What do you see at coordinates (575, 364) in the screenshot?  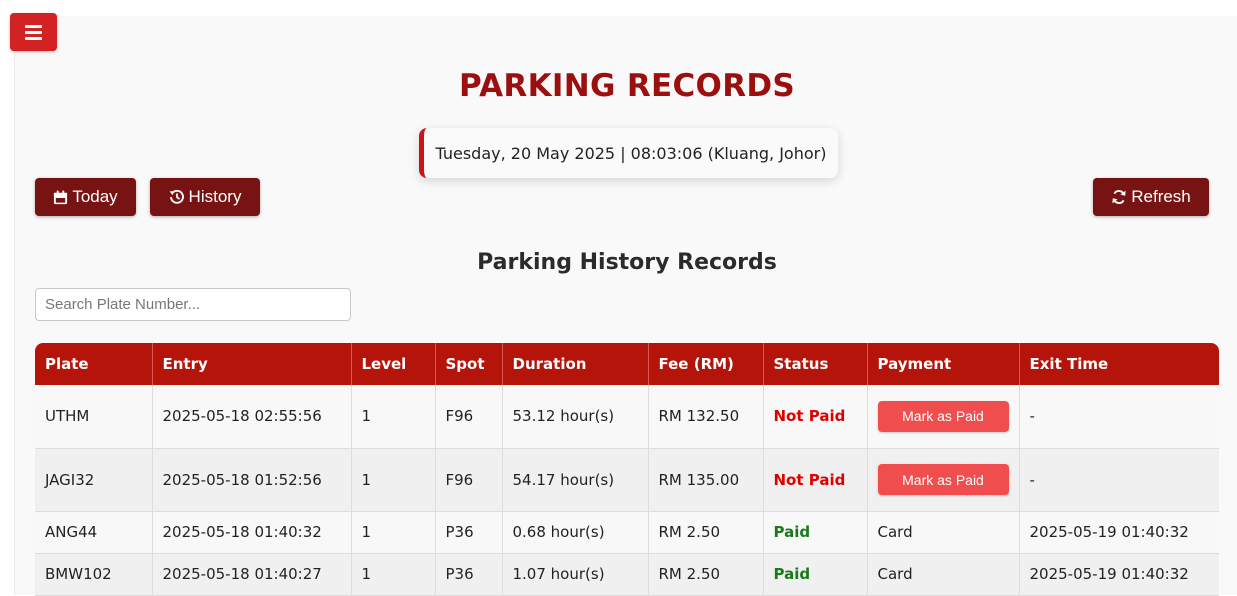 I see `column-header-duration: Duration` at bounding box center [575, 364].